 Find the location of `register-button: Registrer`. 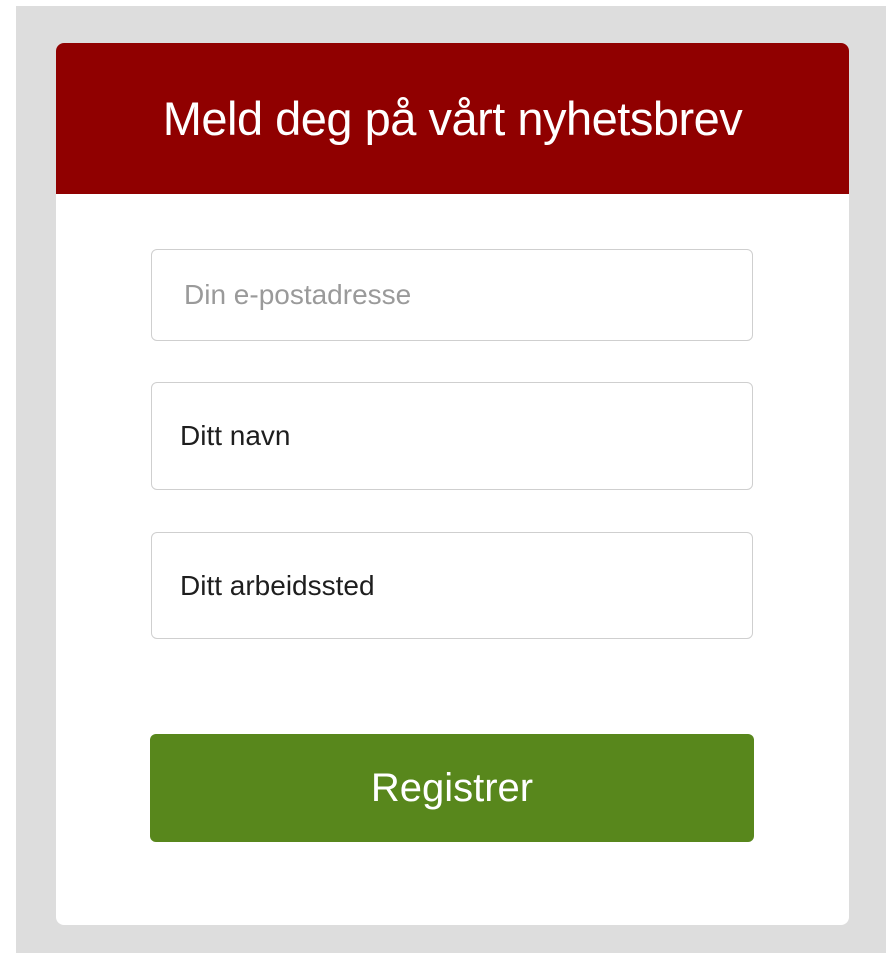

register-button: Registrer is located at coordinates (452, 788).